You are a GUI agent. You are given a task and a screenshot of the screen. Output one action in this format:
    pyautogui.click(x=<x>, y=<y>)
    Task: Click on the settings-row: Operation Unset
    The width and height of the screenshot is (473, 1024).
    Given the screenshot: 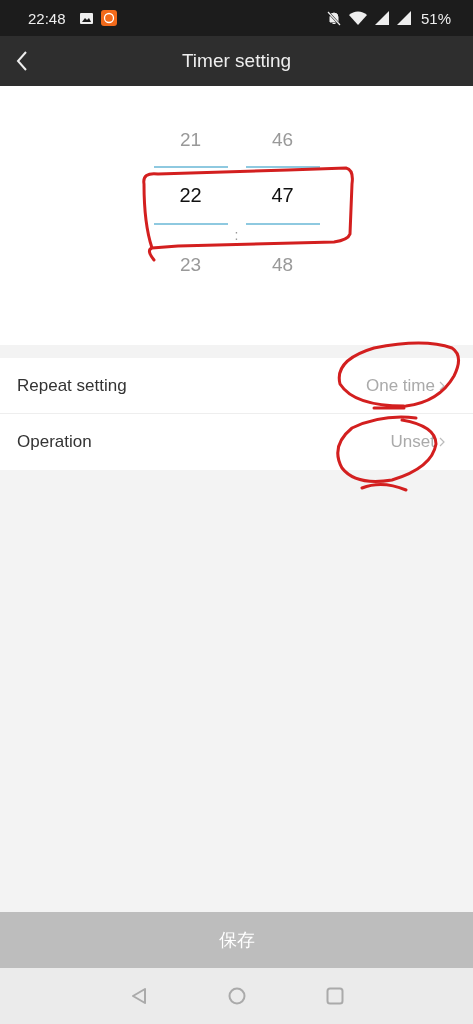 What is the action you would take?
    pyautogui.click(x=236, y=442)
    